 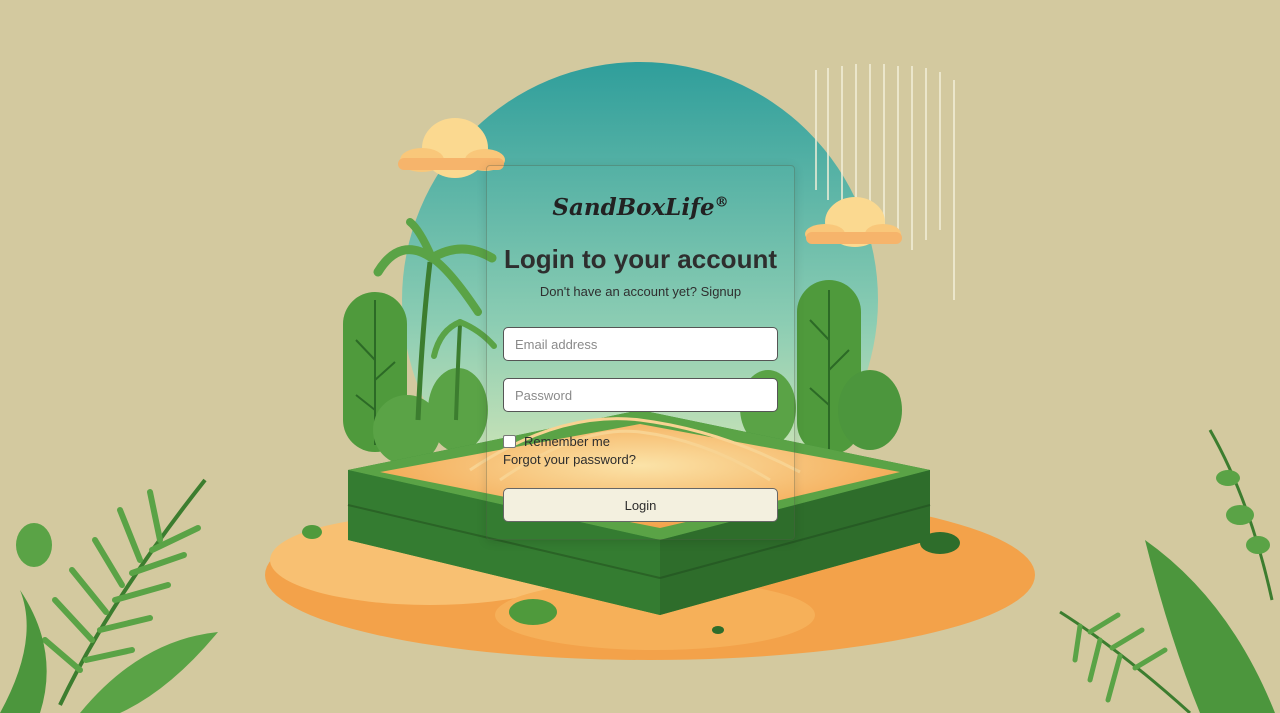 I want to click on fern-right, so click(x=1167, y=571).